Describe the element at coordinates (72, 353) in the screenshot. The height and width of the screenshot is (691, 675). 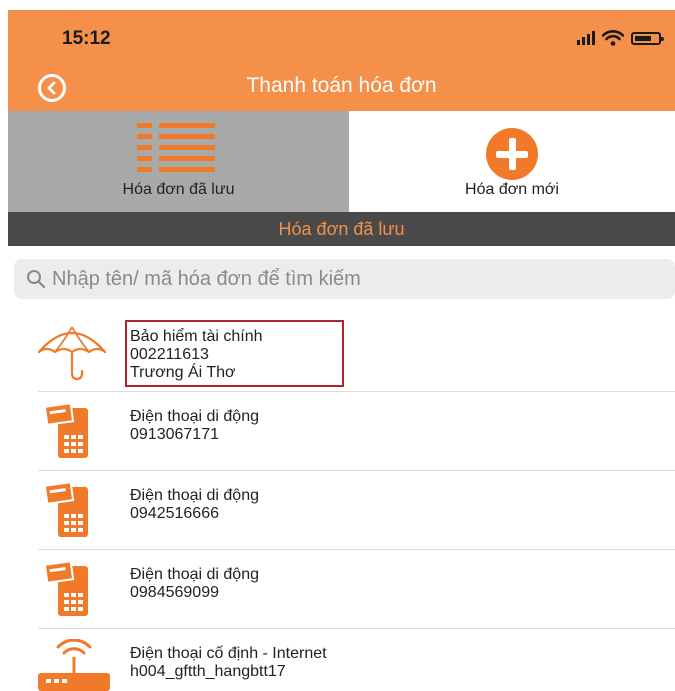
I see `umbrella-icon` at that location.